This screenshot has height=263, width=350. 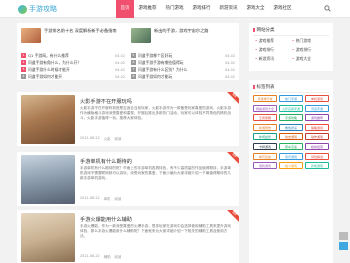 I want to click on list-item: 5 问道手游哪个区好玩 04-02, so click(x=183, y=55).